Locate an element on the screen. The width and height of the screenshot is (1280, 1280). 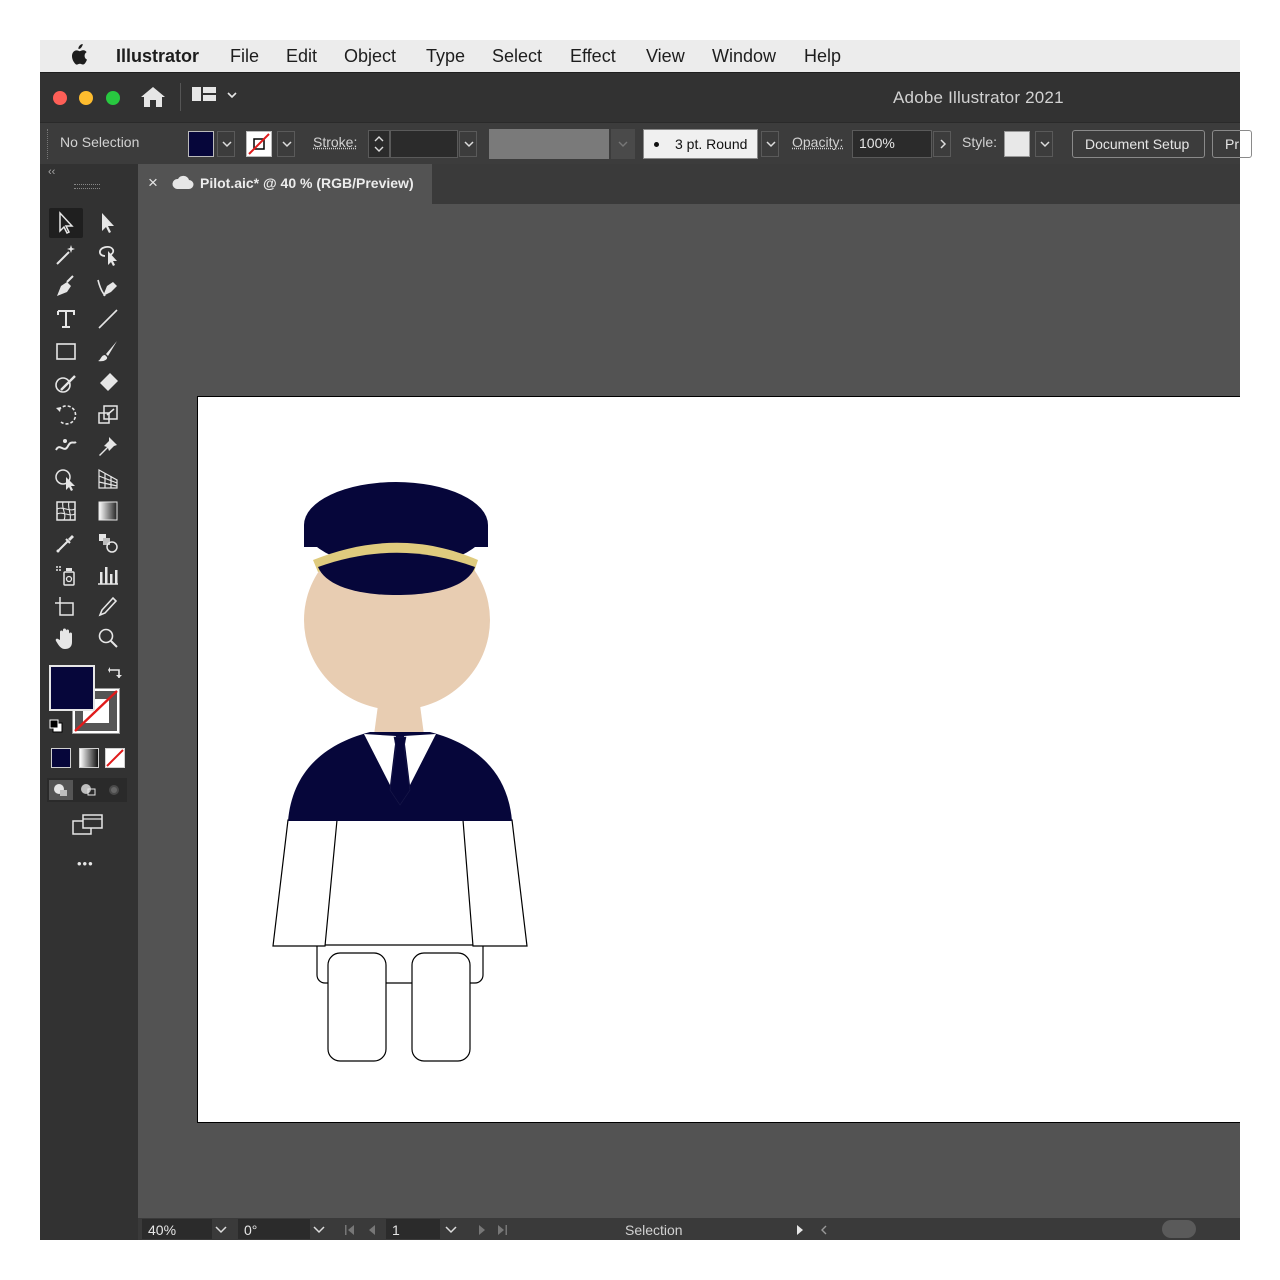
first-artboard-icon is located at coordinates (350, 1232).